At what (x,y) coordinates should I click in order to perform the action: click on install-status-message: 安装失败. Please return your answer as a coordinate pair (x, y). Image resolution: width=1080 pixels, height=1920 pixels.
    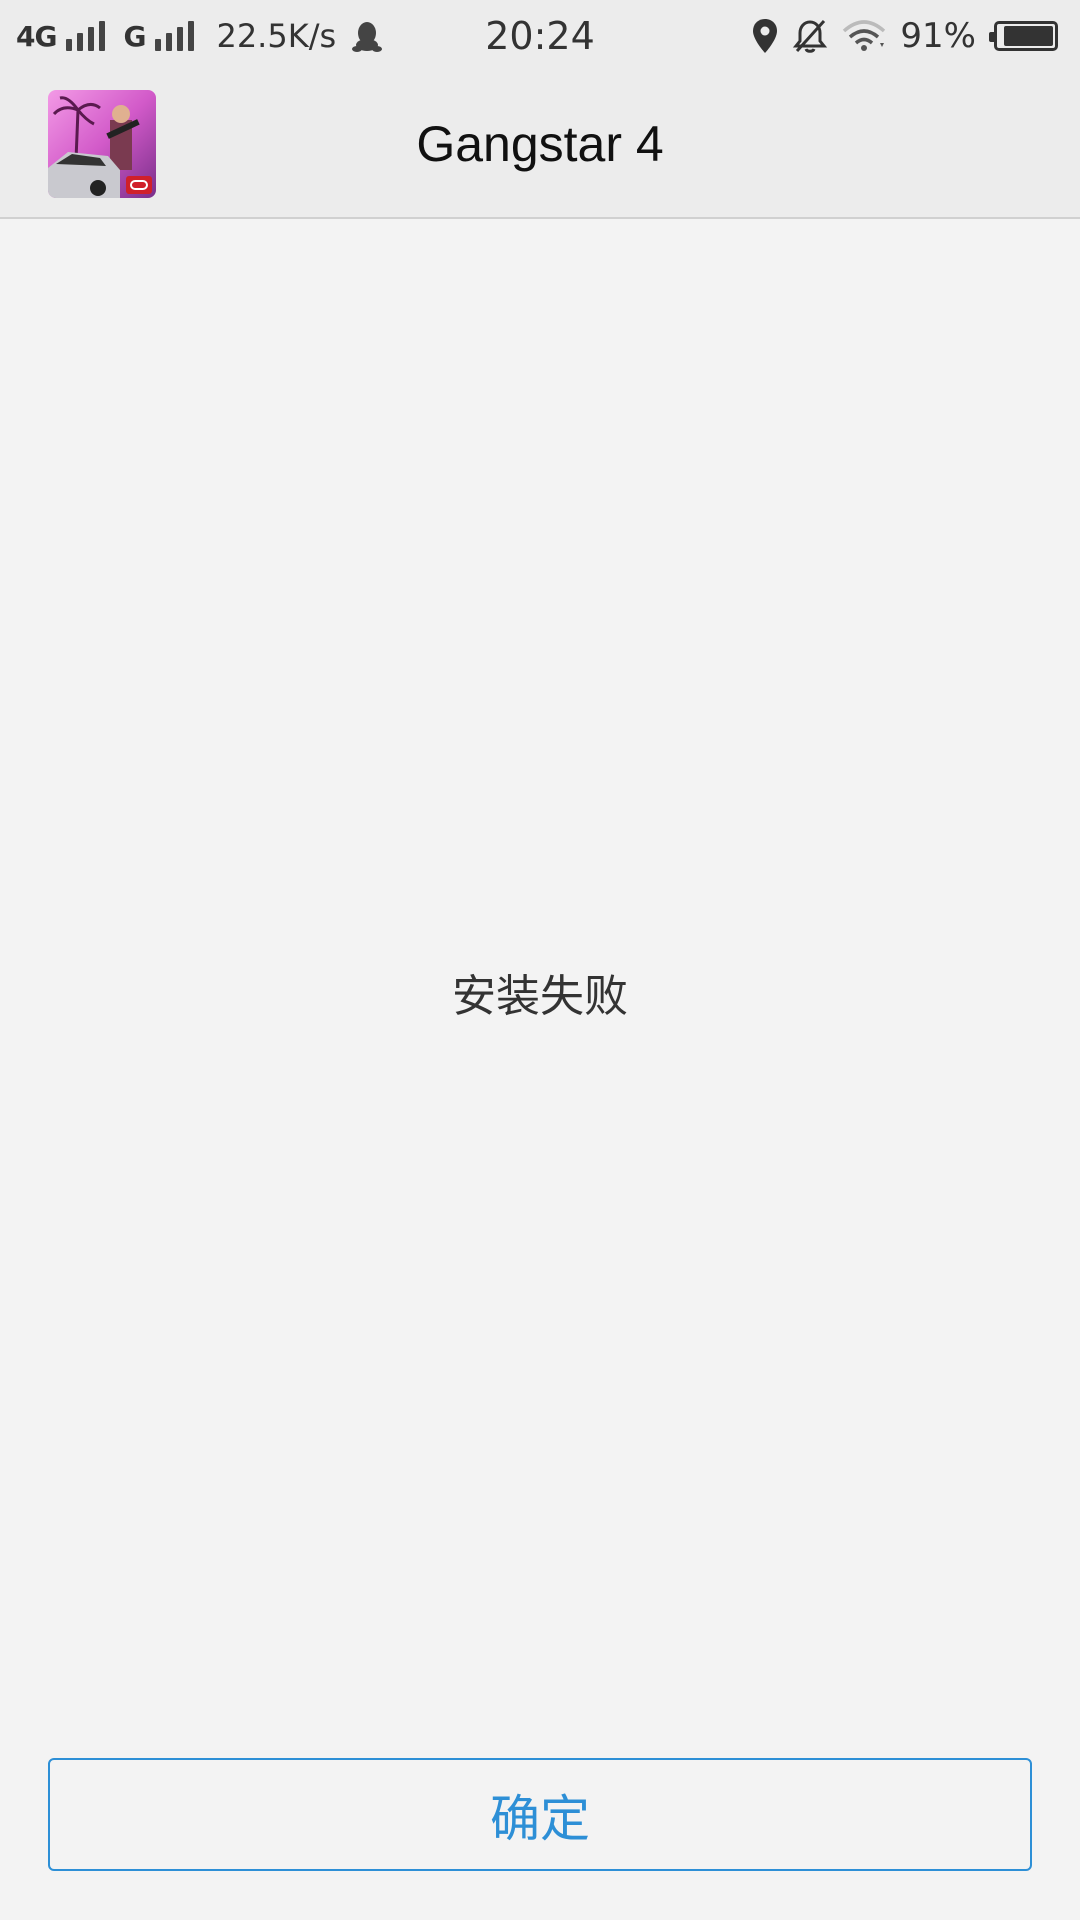
    Looking at the image, I should click on (540, 996).